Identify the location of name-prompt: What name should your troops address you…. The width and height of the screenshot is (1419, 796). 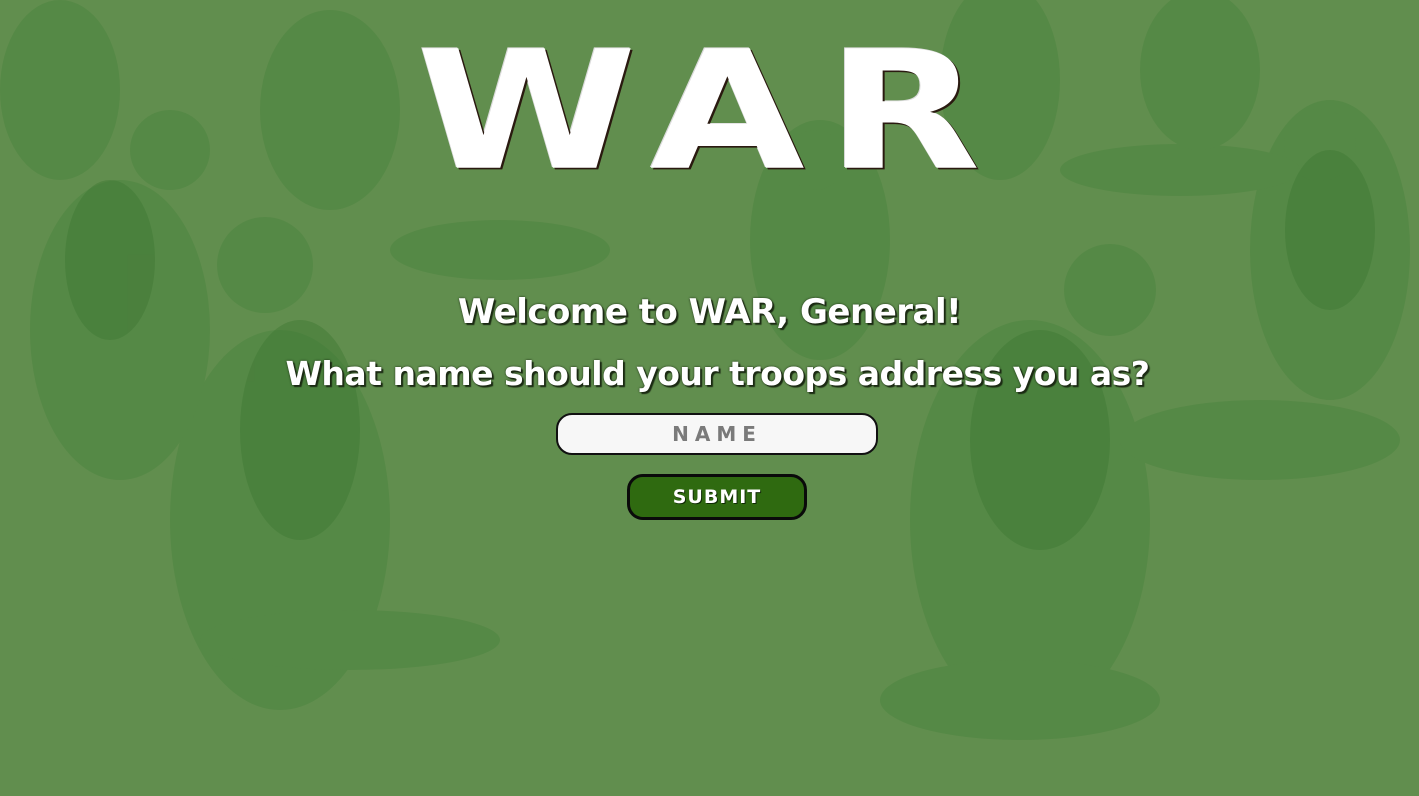
(717, 373).